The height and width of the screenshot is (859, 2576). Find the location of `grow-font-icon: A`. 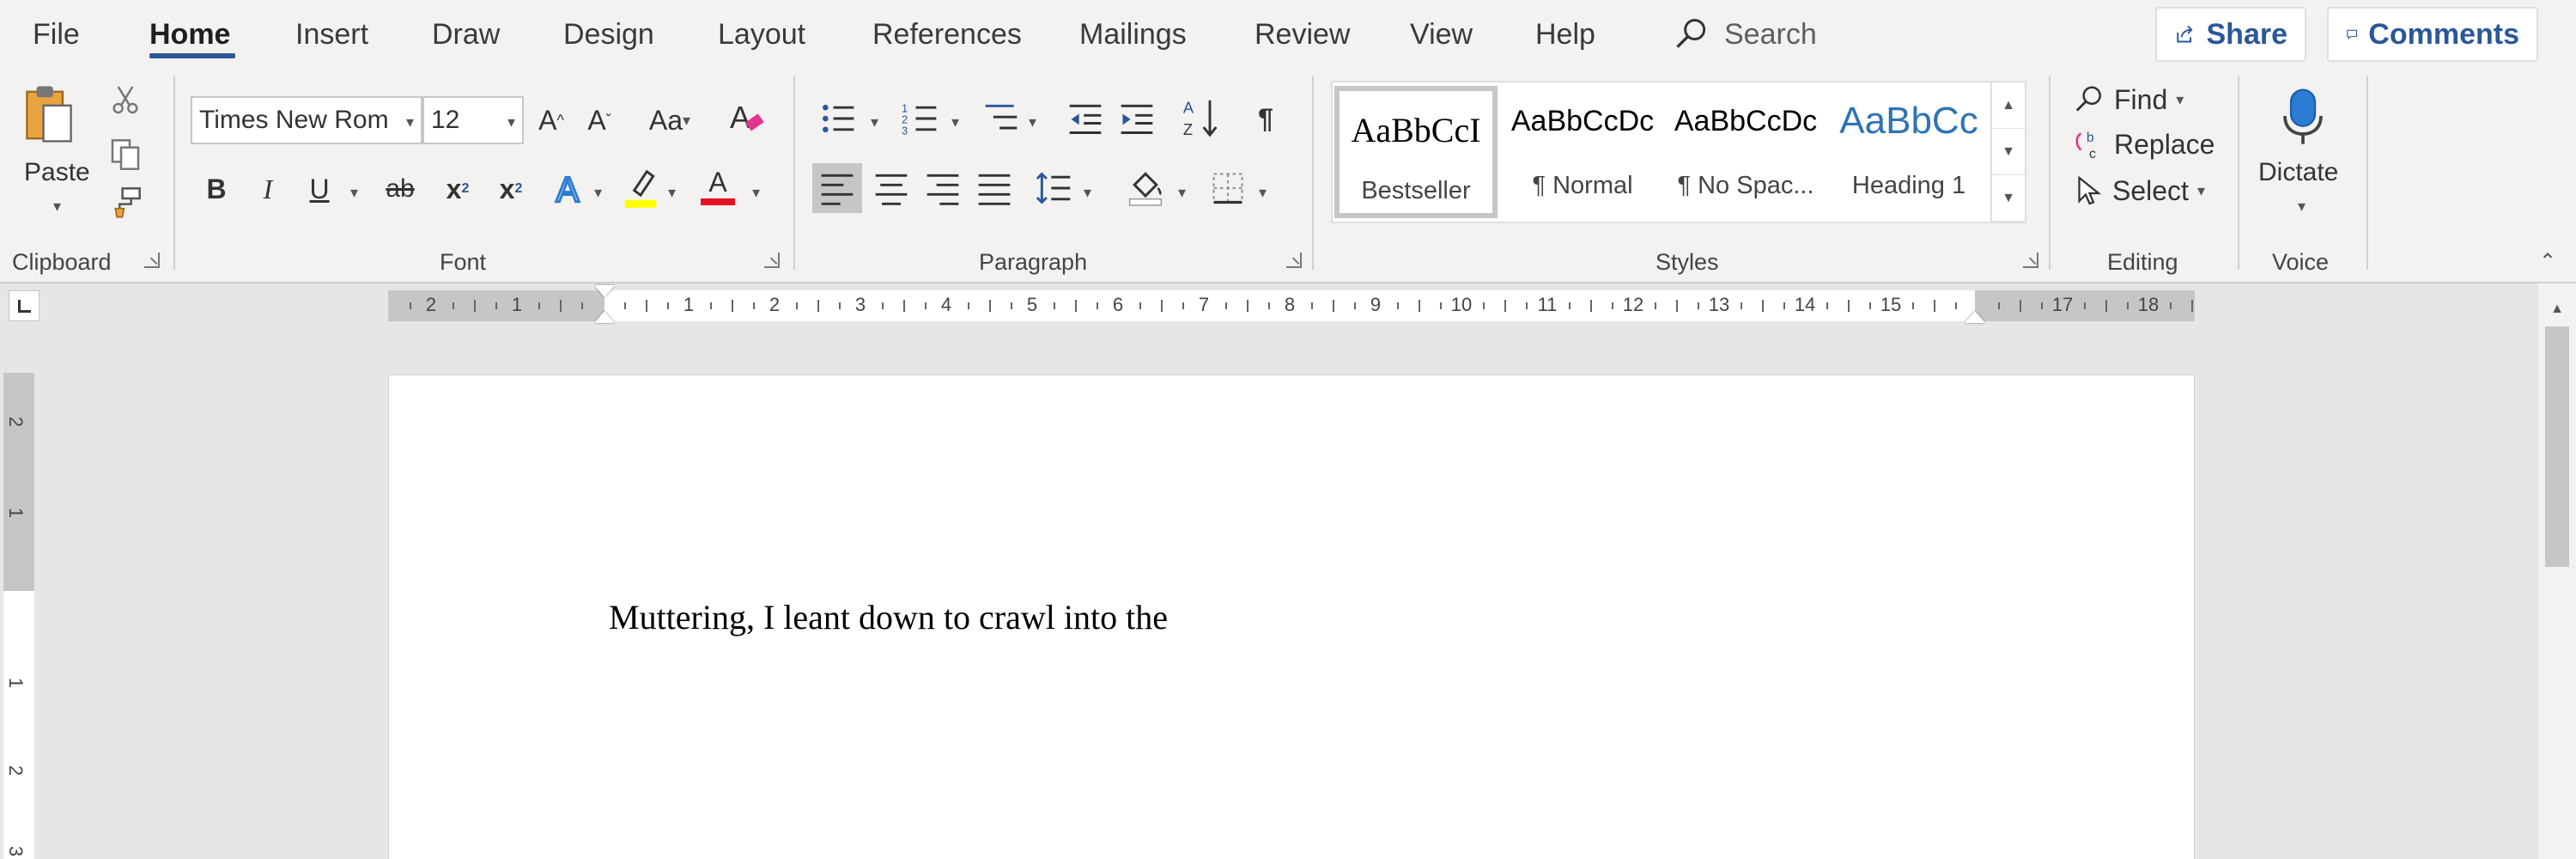

grow-font-icon: A is located at coordinates (547, 120).